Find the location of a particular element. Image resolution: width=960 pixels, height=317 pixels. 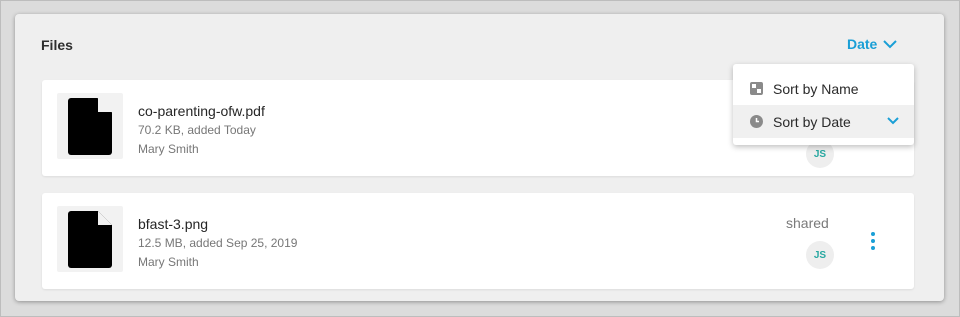

shared-status-label: shared is located at coordinates (807, 223).